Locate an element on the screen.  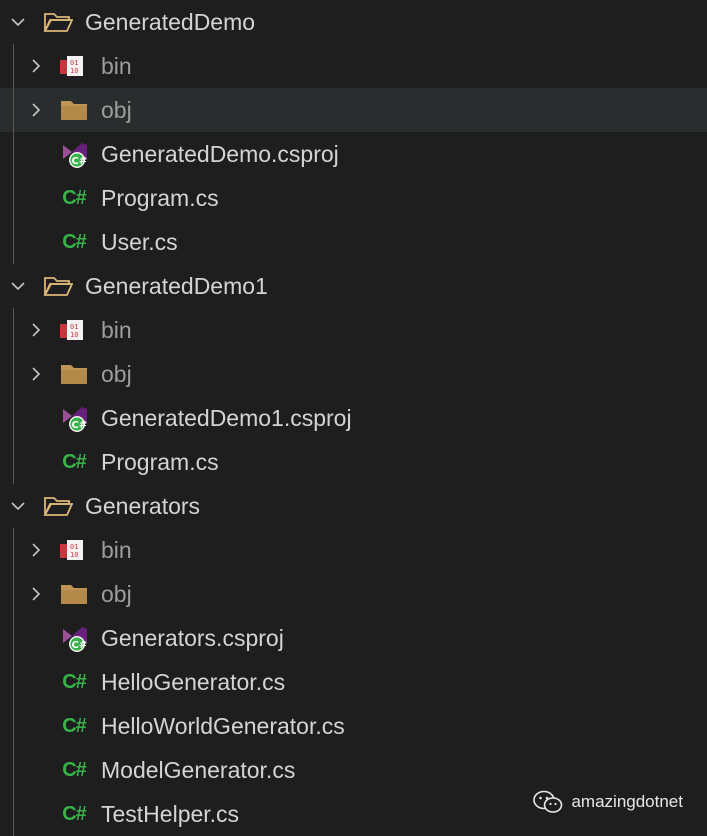
item-label: GeneratedDemo1.csproj is located at coordinates (226, 418).